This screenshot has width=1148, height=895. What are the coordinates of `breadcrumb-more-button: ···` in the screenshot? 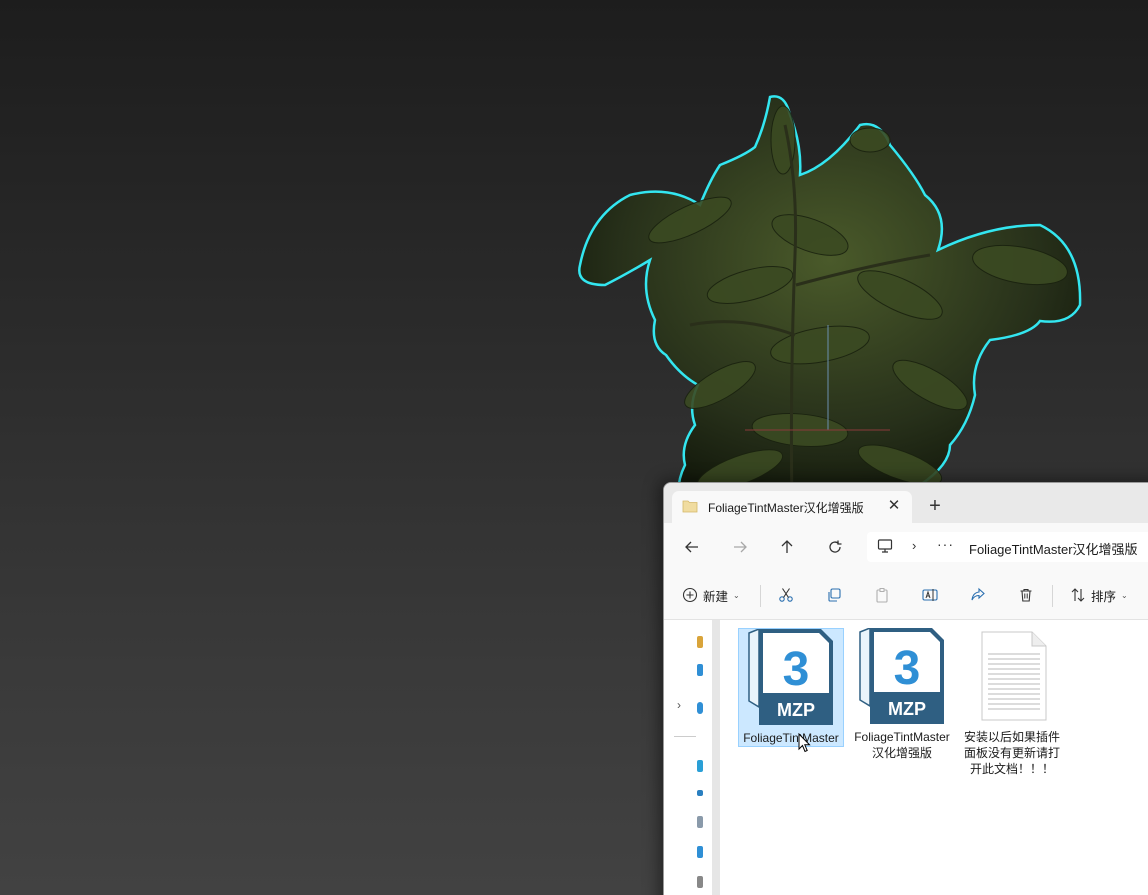 It's located at (945, 544).